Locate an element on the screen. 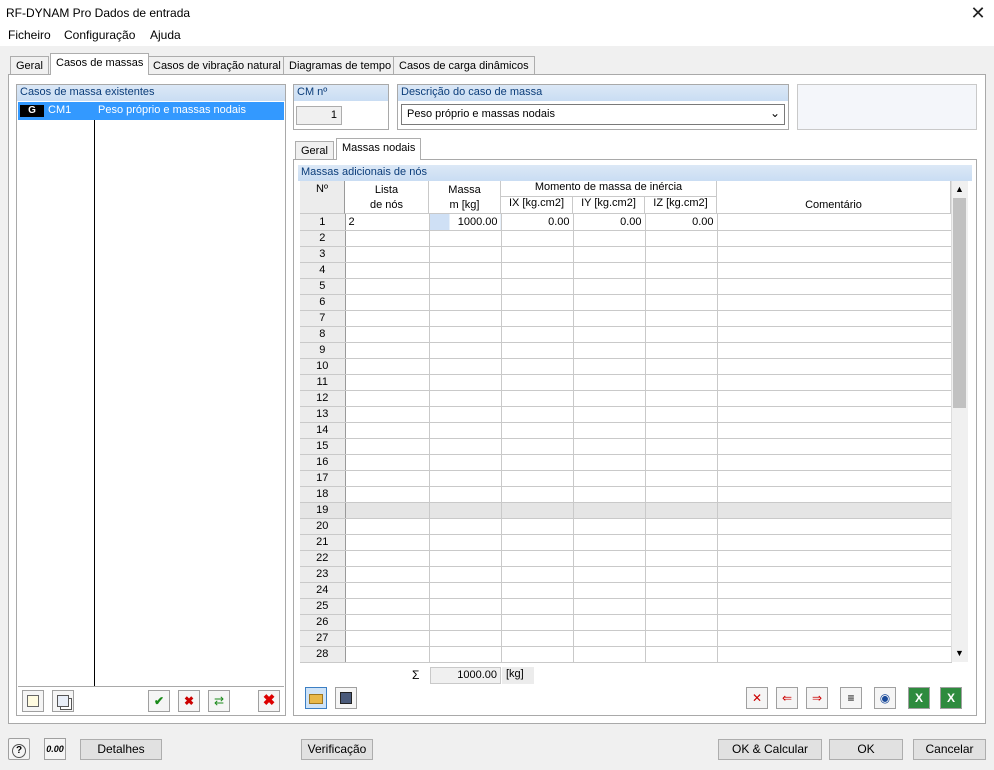 Image resolution: width=994 pixels, height=770 pixels. ok-button: OK is located at coordinates (866, 749).